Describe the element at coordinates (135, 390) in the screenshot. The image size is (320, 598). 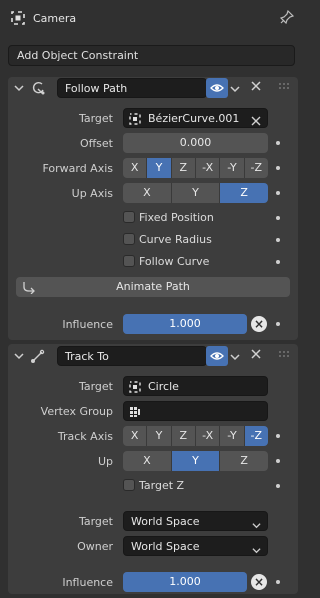
I see `object-icon` at that location.